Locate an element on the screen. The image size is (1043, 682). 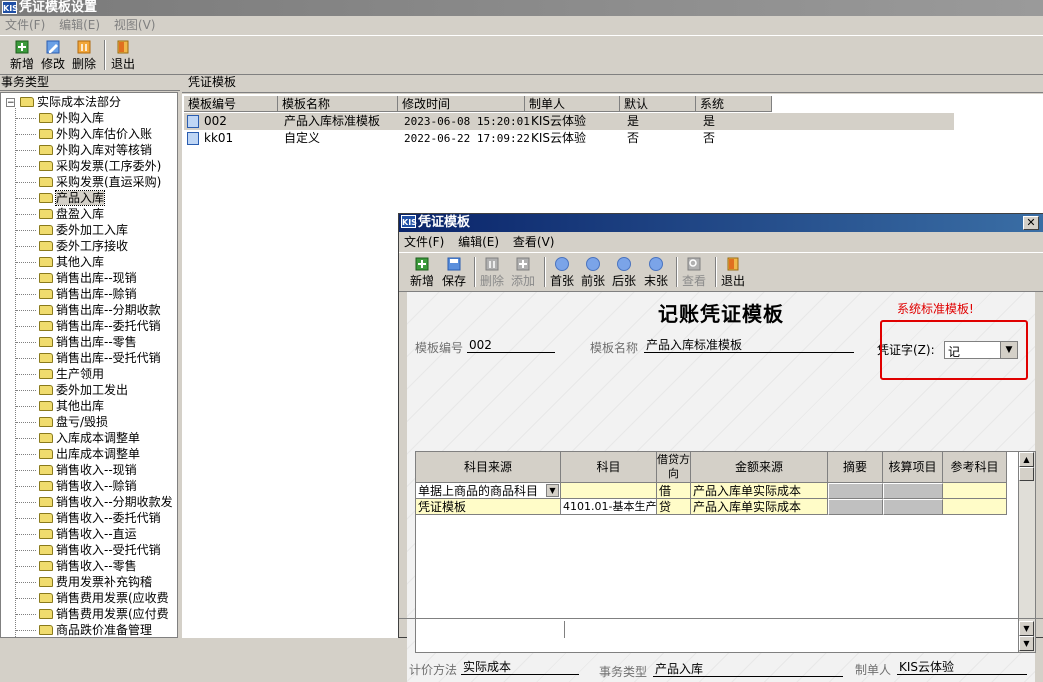
tree-item: 入库成本调整单 is located at coordinates (89, 438).